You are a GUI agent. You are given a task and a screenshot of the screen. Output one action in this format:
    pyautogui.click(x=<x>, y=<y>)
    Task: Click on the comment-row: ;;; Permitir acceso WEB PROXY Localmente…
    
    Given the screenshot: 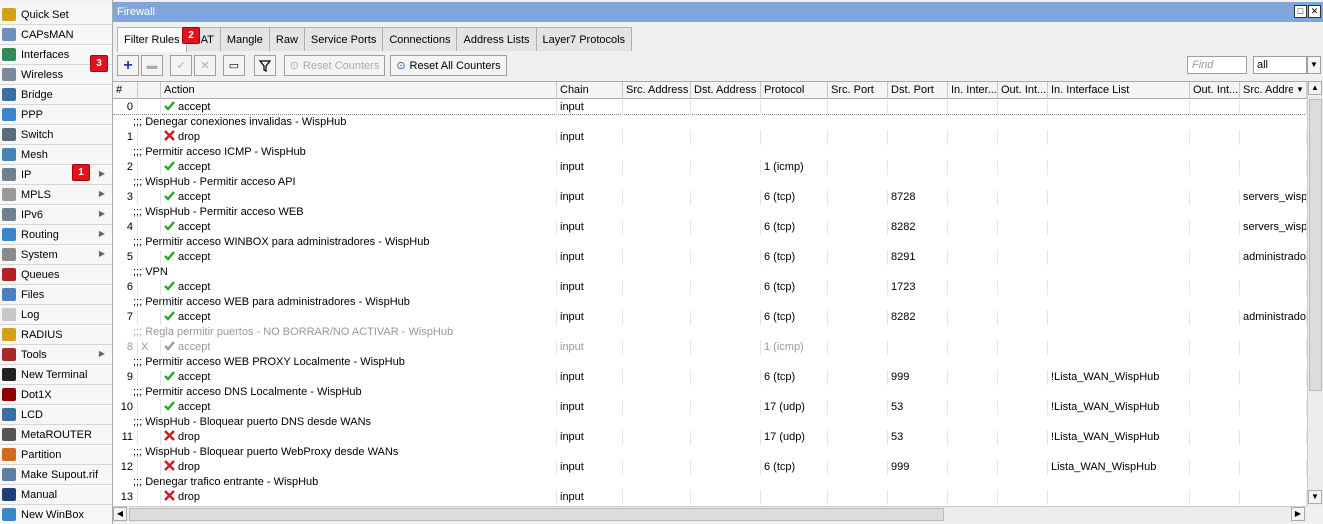 What is the action you would take?
    pyautogui.click(x=710, y=362)
    